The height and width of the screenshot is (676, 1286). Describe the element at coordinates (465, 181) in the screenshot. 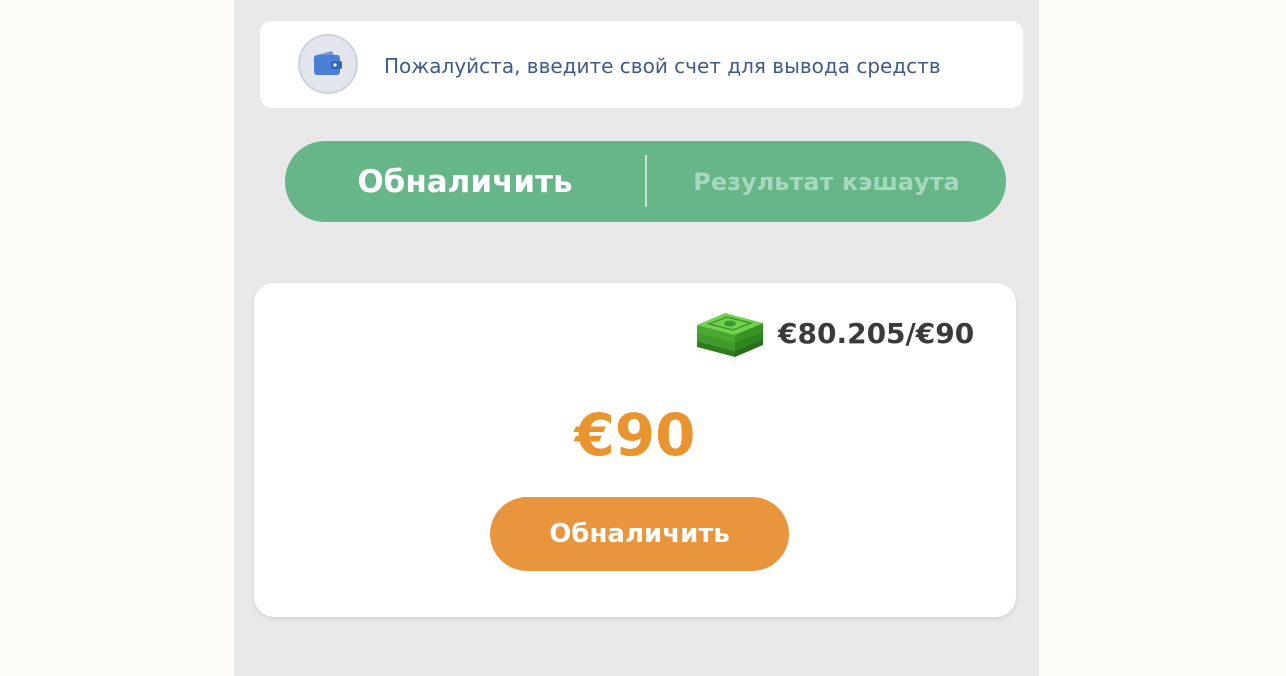

I see `tab-cashout: Обналичить` at that location.